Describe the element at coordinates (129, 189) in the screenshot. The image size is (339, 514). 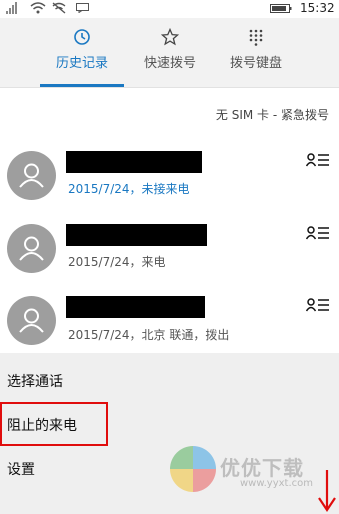
I see `call-meta: 2015/7/24，未接来电` at that location.